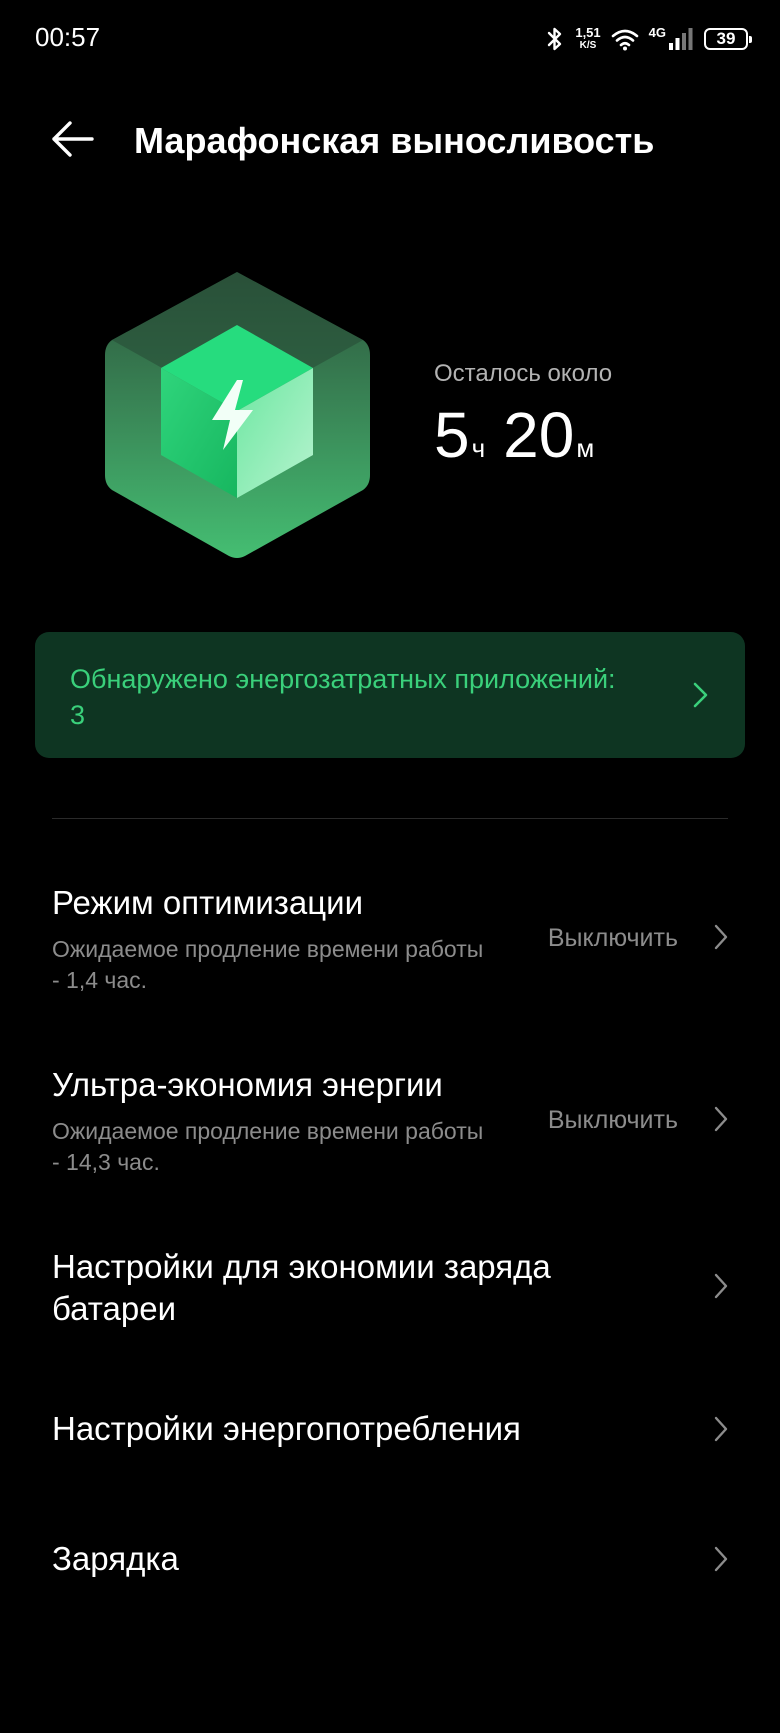 This screenshot has height=1733, width=780. Describe the element at coordinates (478, 448) in the screenshot. I see `hours-unit: ч` at that location.